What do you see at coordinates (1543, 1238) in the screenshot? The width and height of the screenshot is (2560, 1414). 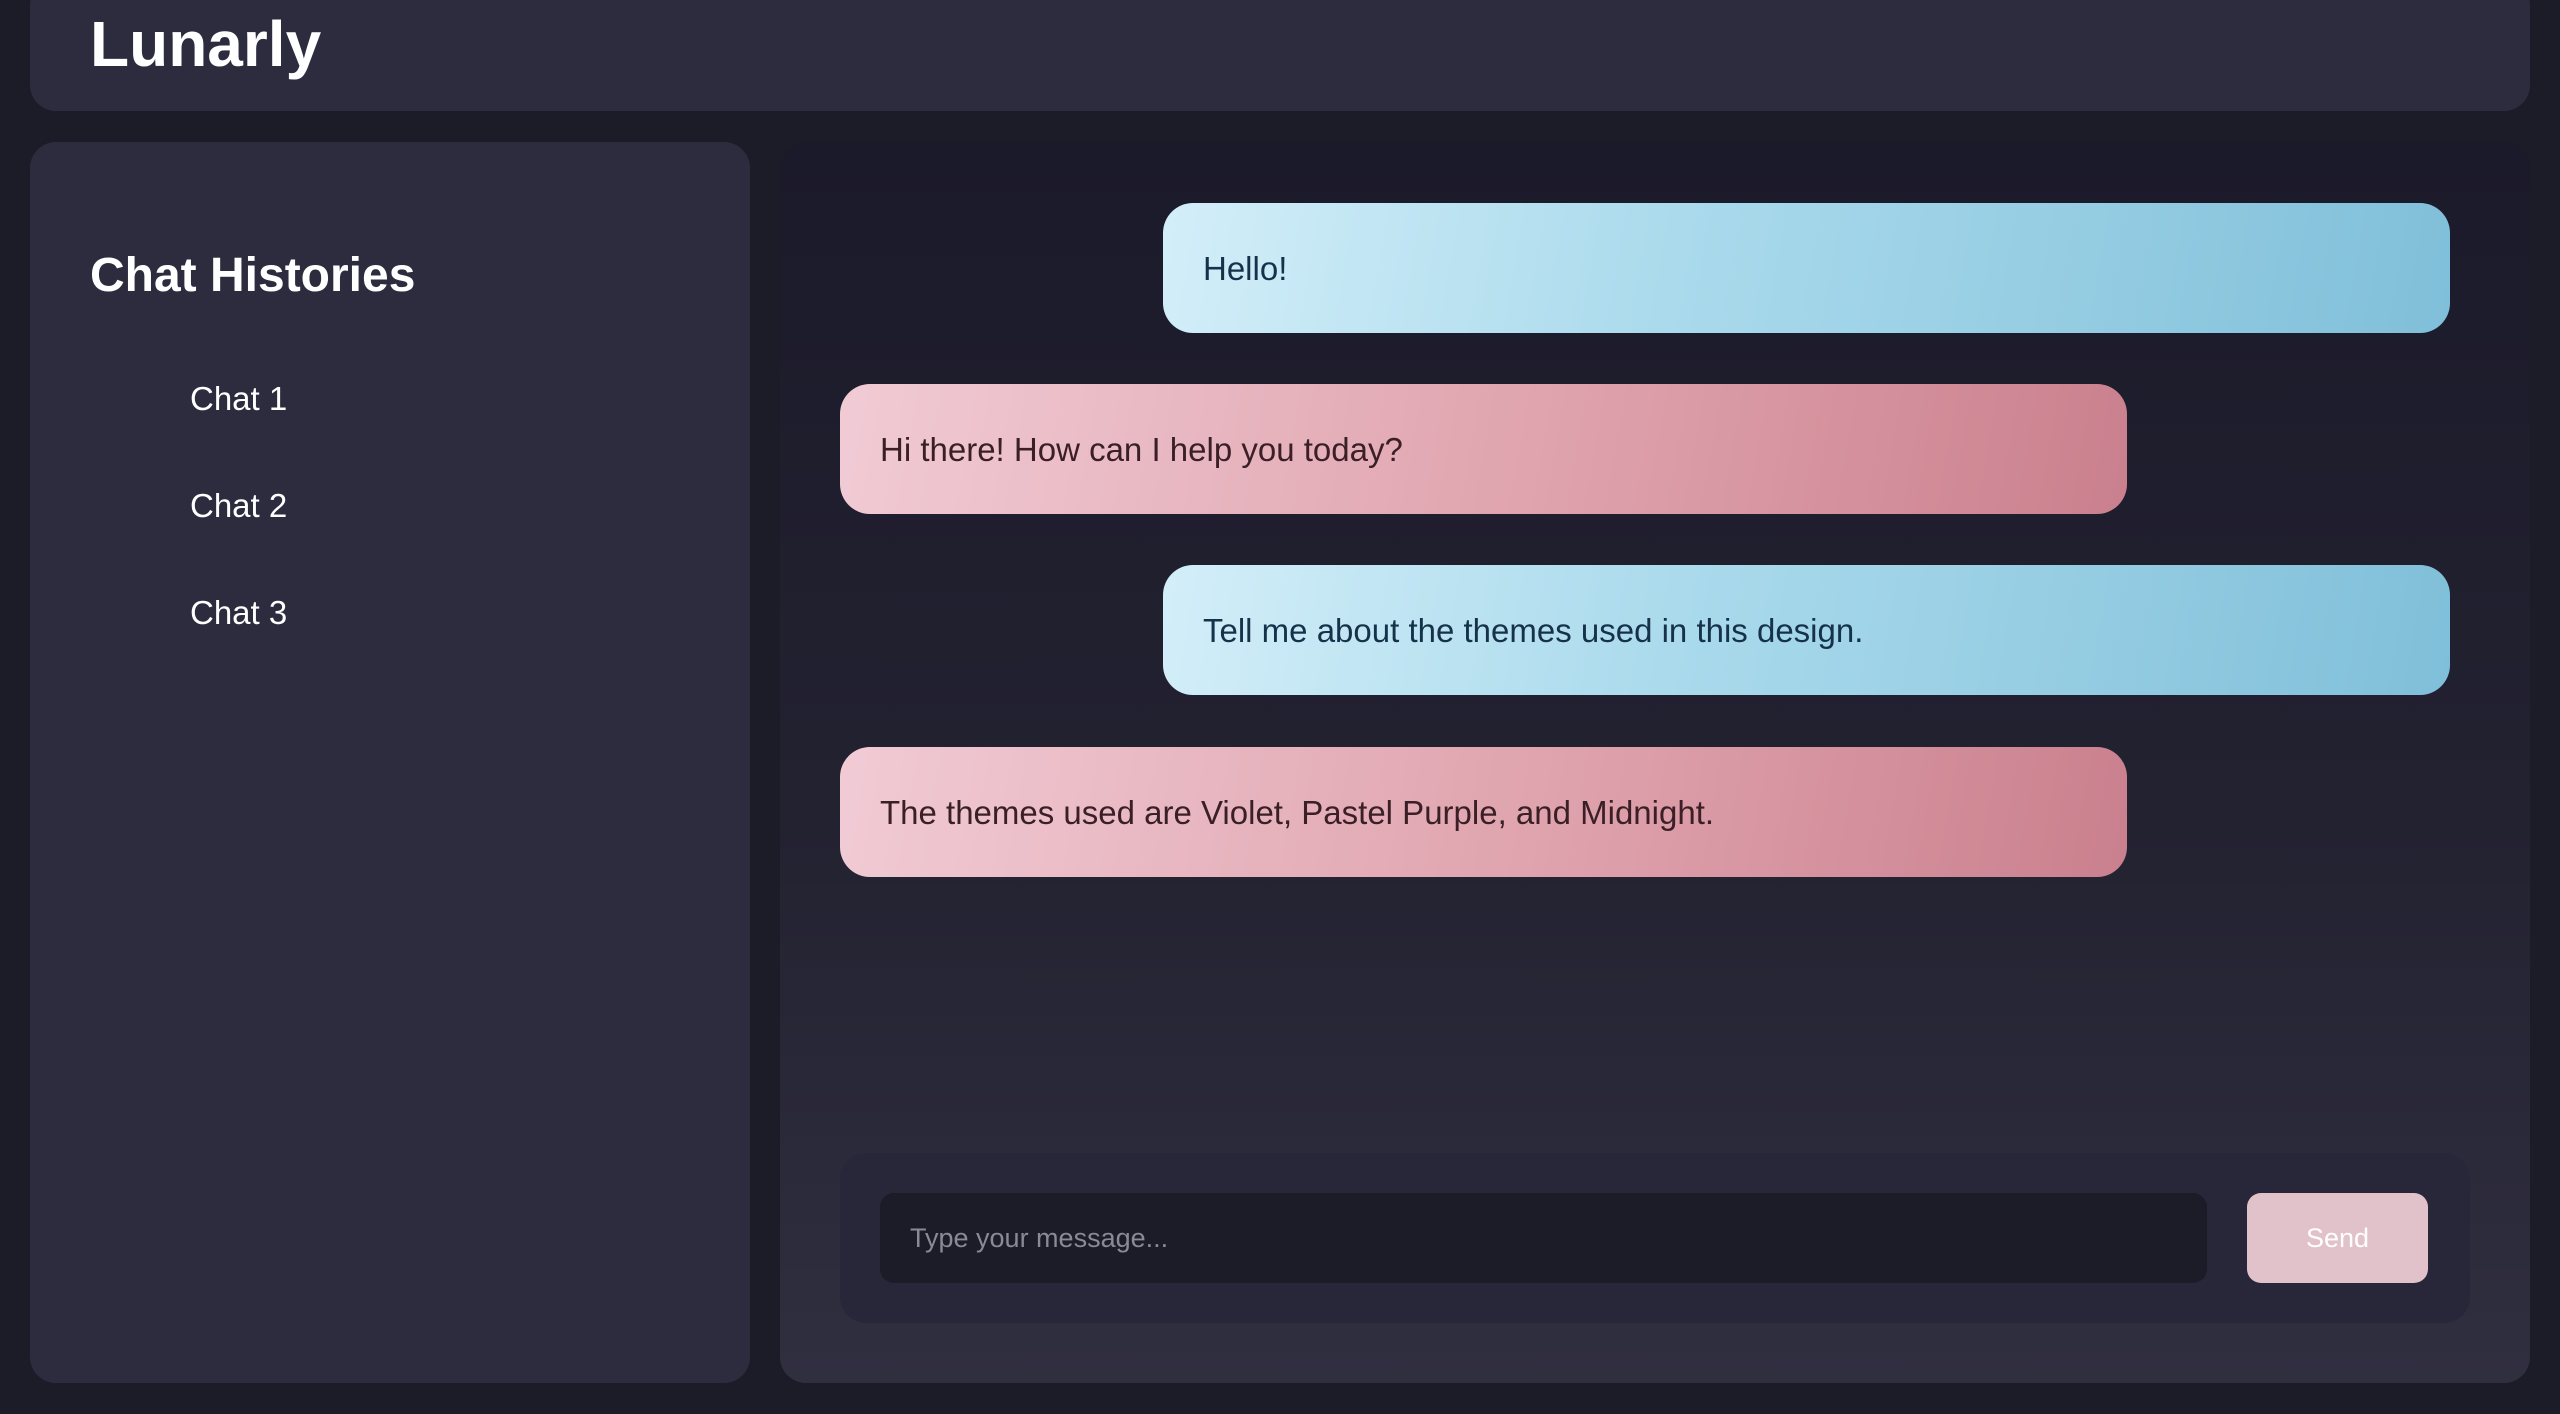 I see `message-input` at bounding box center [1543, 1238].